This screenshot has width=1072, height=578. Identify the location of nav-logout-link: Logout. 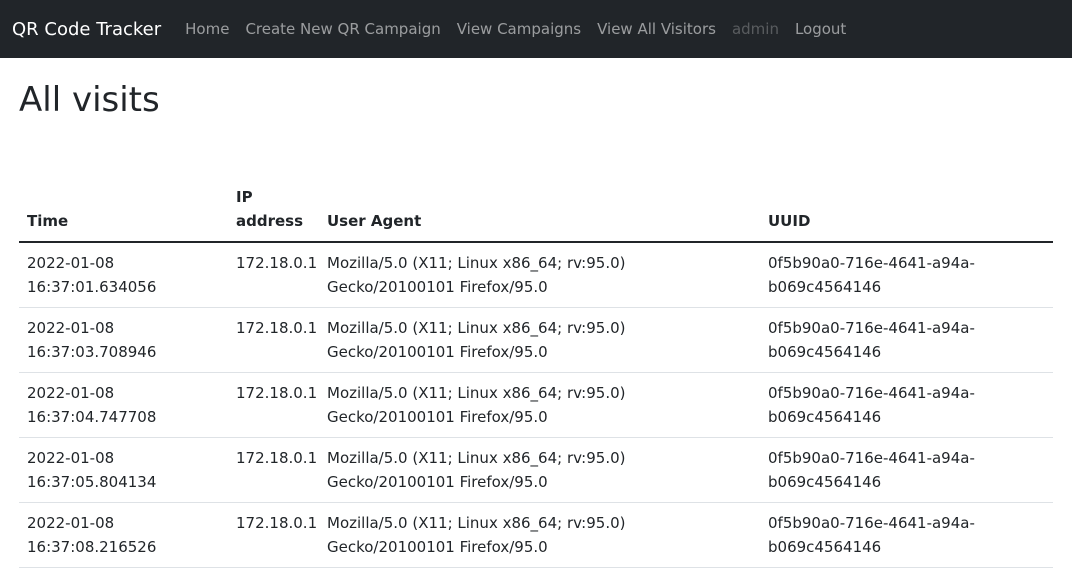
(820, 29).